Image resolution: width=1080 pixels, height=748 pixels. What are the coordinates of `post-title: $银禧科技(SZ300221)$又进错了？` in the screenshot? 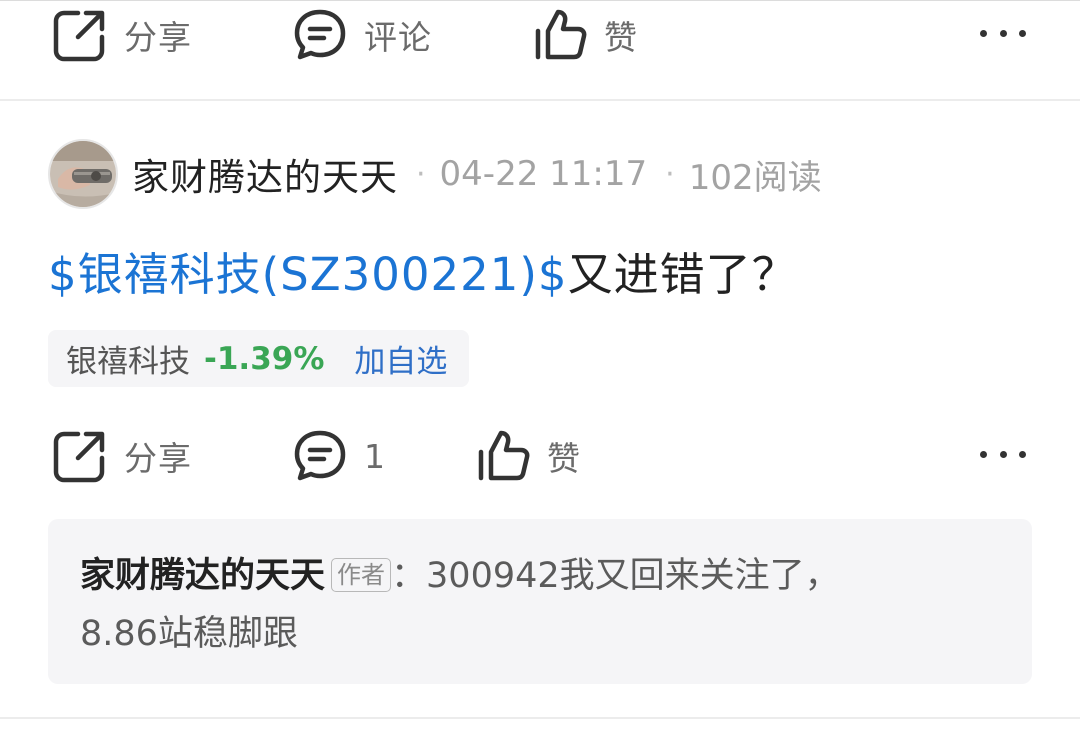 It's located at (423, 270).